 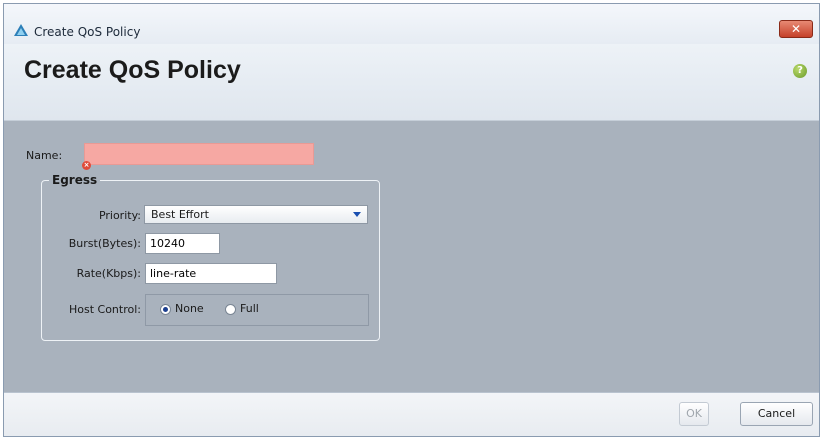 What do you see at coordinates (86, 165) in the screenshot?
I see `error-icon: ×` at bounding box center [86, 165].